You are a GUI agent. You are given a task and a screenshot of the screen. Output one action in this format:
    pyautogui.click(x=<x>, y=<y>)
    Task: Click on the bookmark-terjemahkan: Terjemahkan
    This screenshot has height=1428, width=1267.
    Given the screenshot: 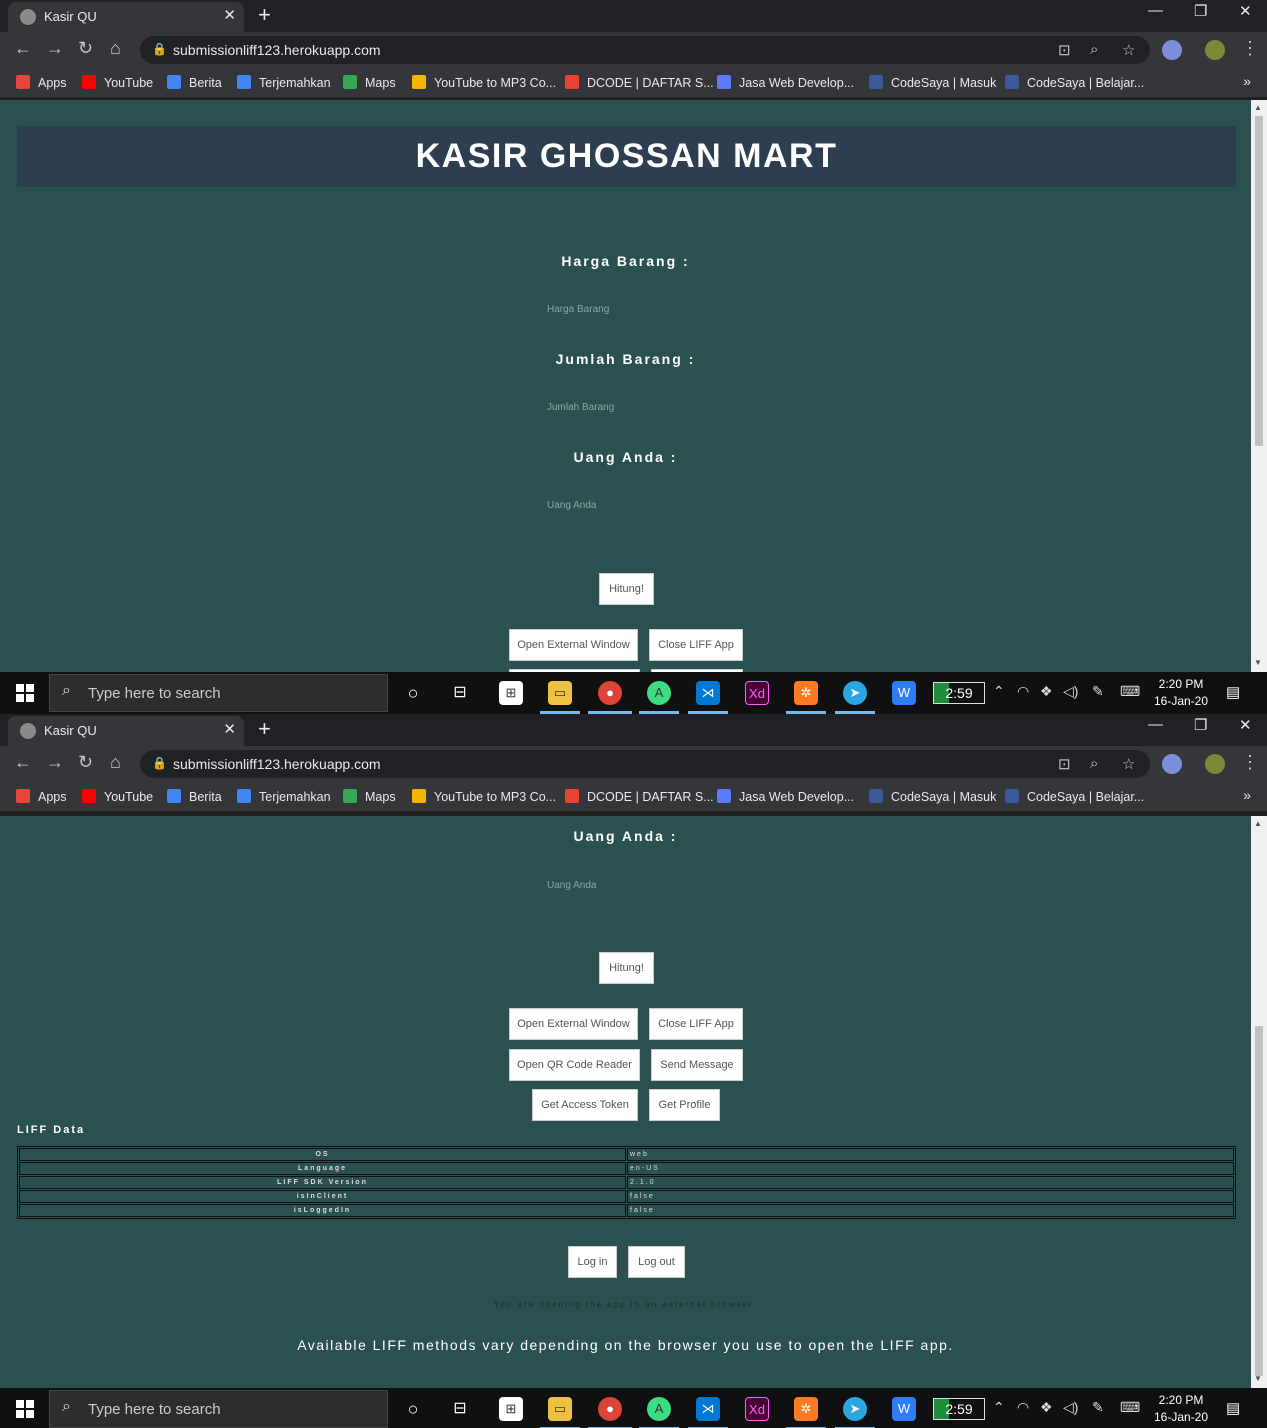 What is the action you would take?
    pyautogui.click(x=284, y=82)
    